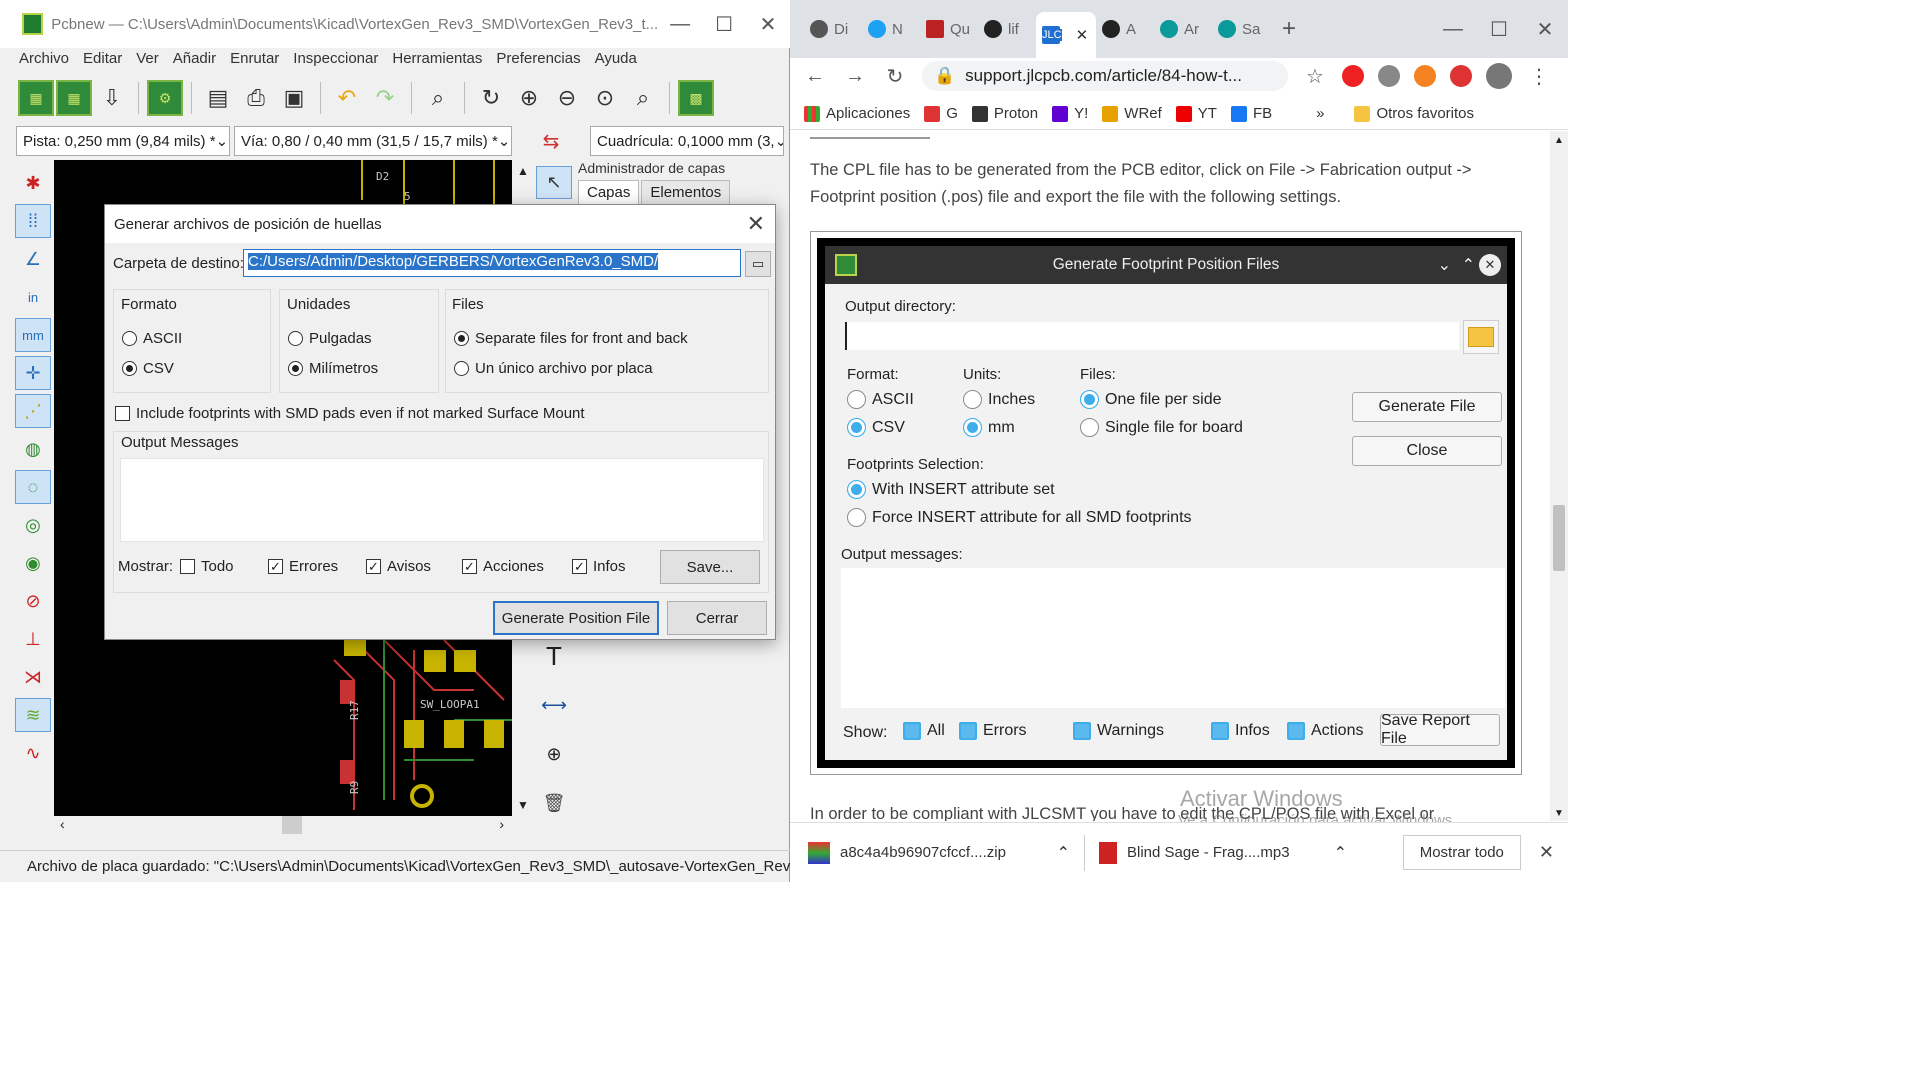 This screenshot has width=1920, height=1080. What do you see at coordinates (1241, 29) in the screenshot?
I see `tab-8: Sa` at bounding box center [1241, 29].